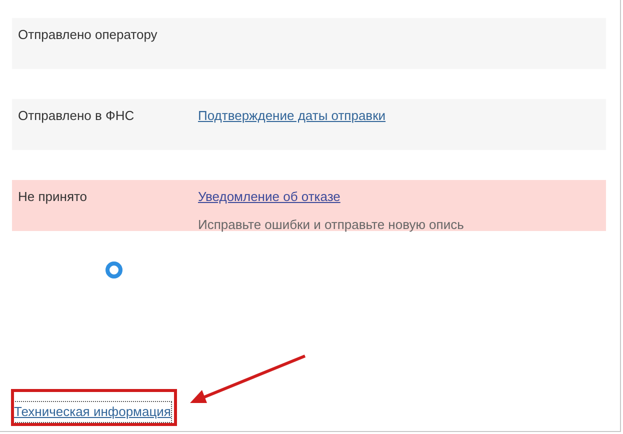 The width and height of the screenshot is (623, 434). What do you see at coordinates (52, 197) in the screenshot?
I see `status-label: Не принято` at bounding box center [52, 197].